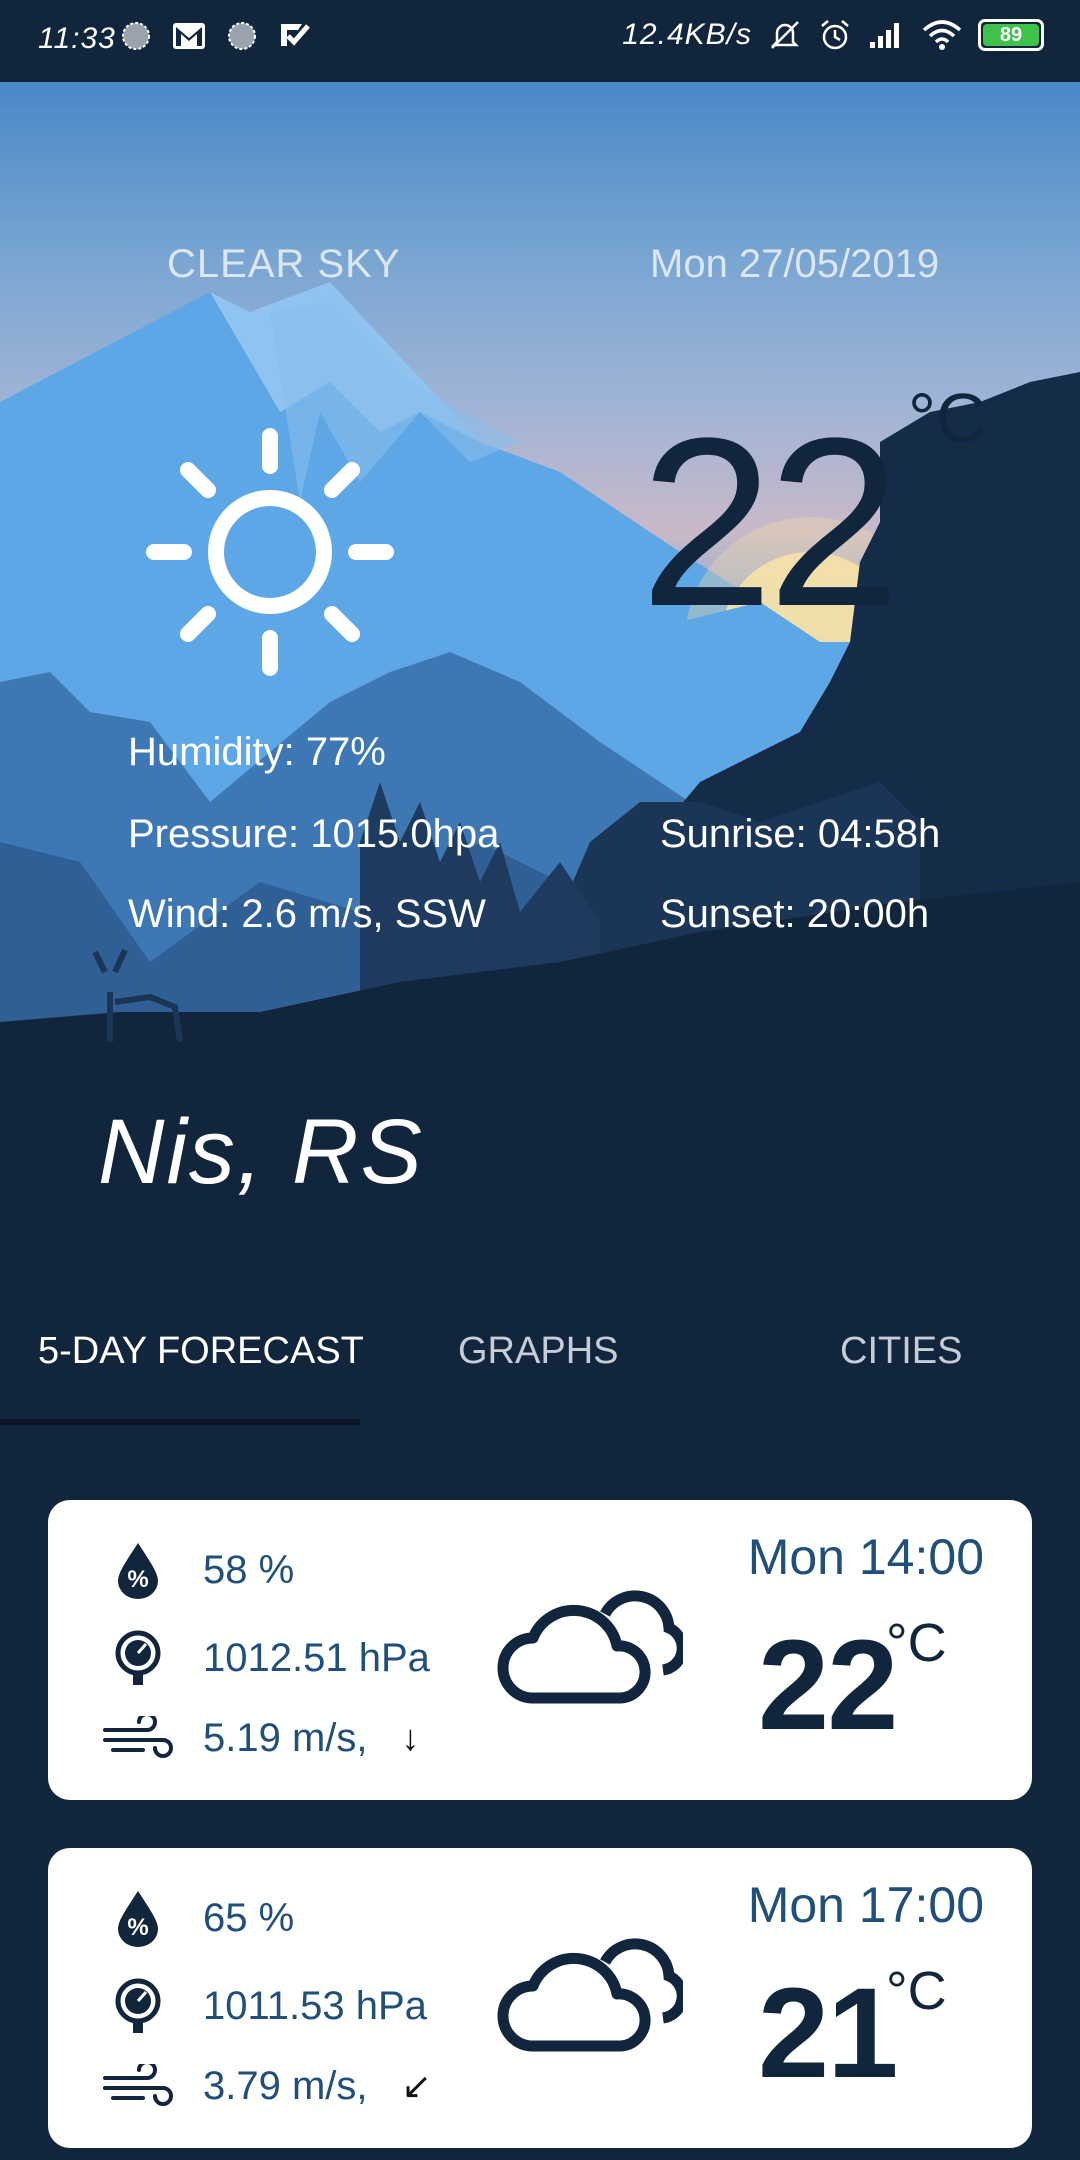 The image size is (1080, 2160). Describe the element at coordinates (942, 35) in the screenshot. I see `wifi-icon` at that location.